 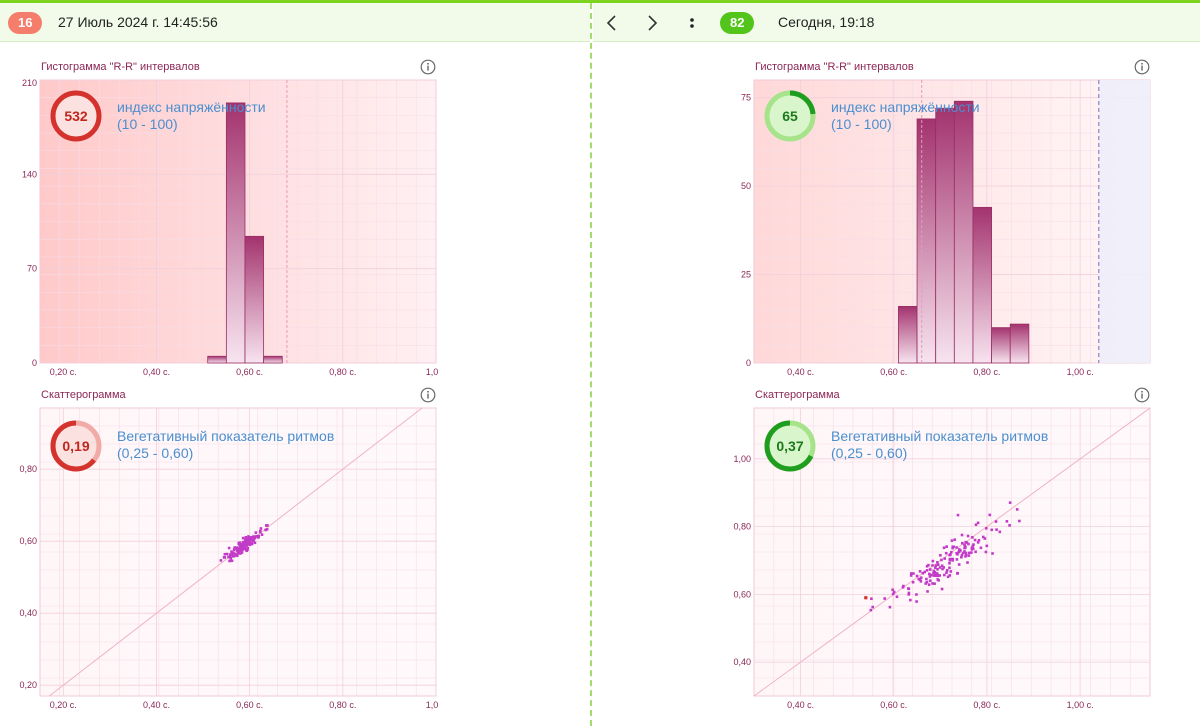 What do you see at coordinates (138, 22) in the screenshot?
I see `left-datetime: 27 Июль 2024 г. 14:45:56` at bounding box center [138, 22].